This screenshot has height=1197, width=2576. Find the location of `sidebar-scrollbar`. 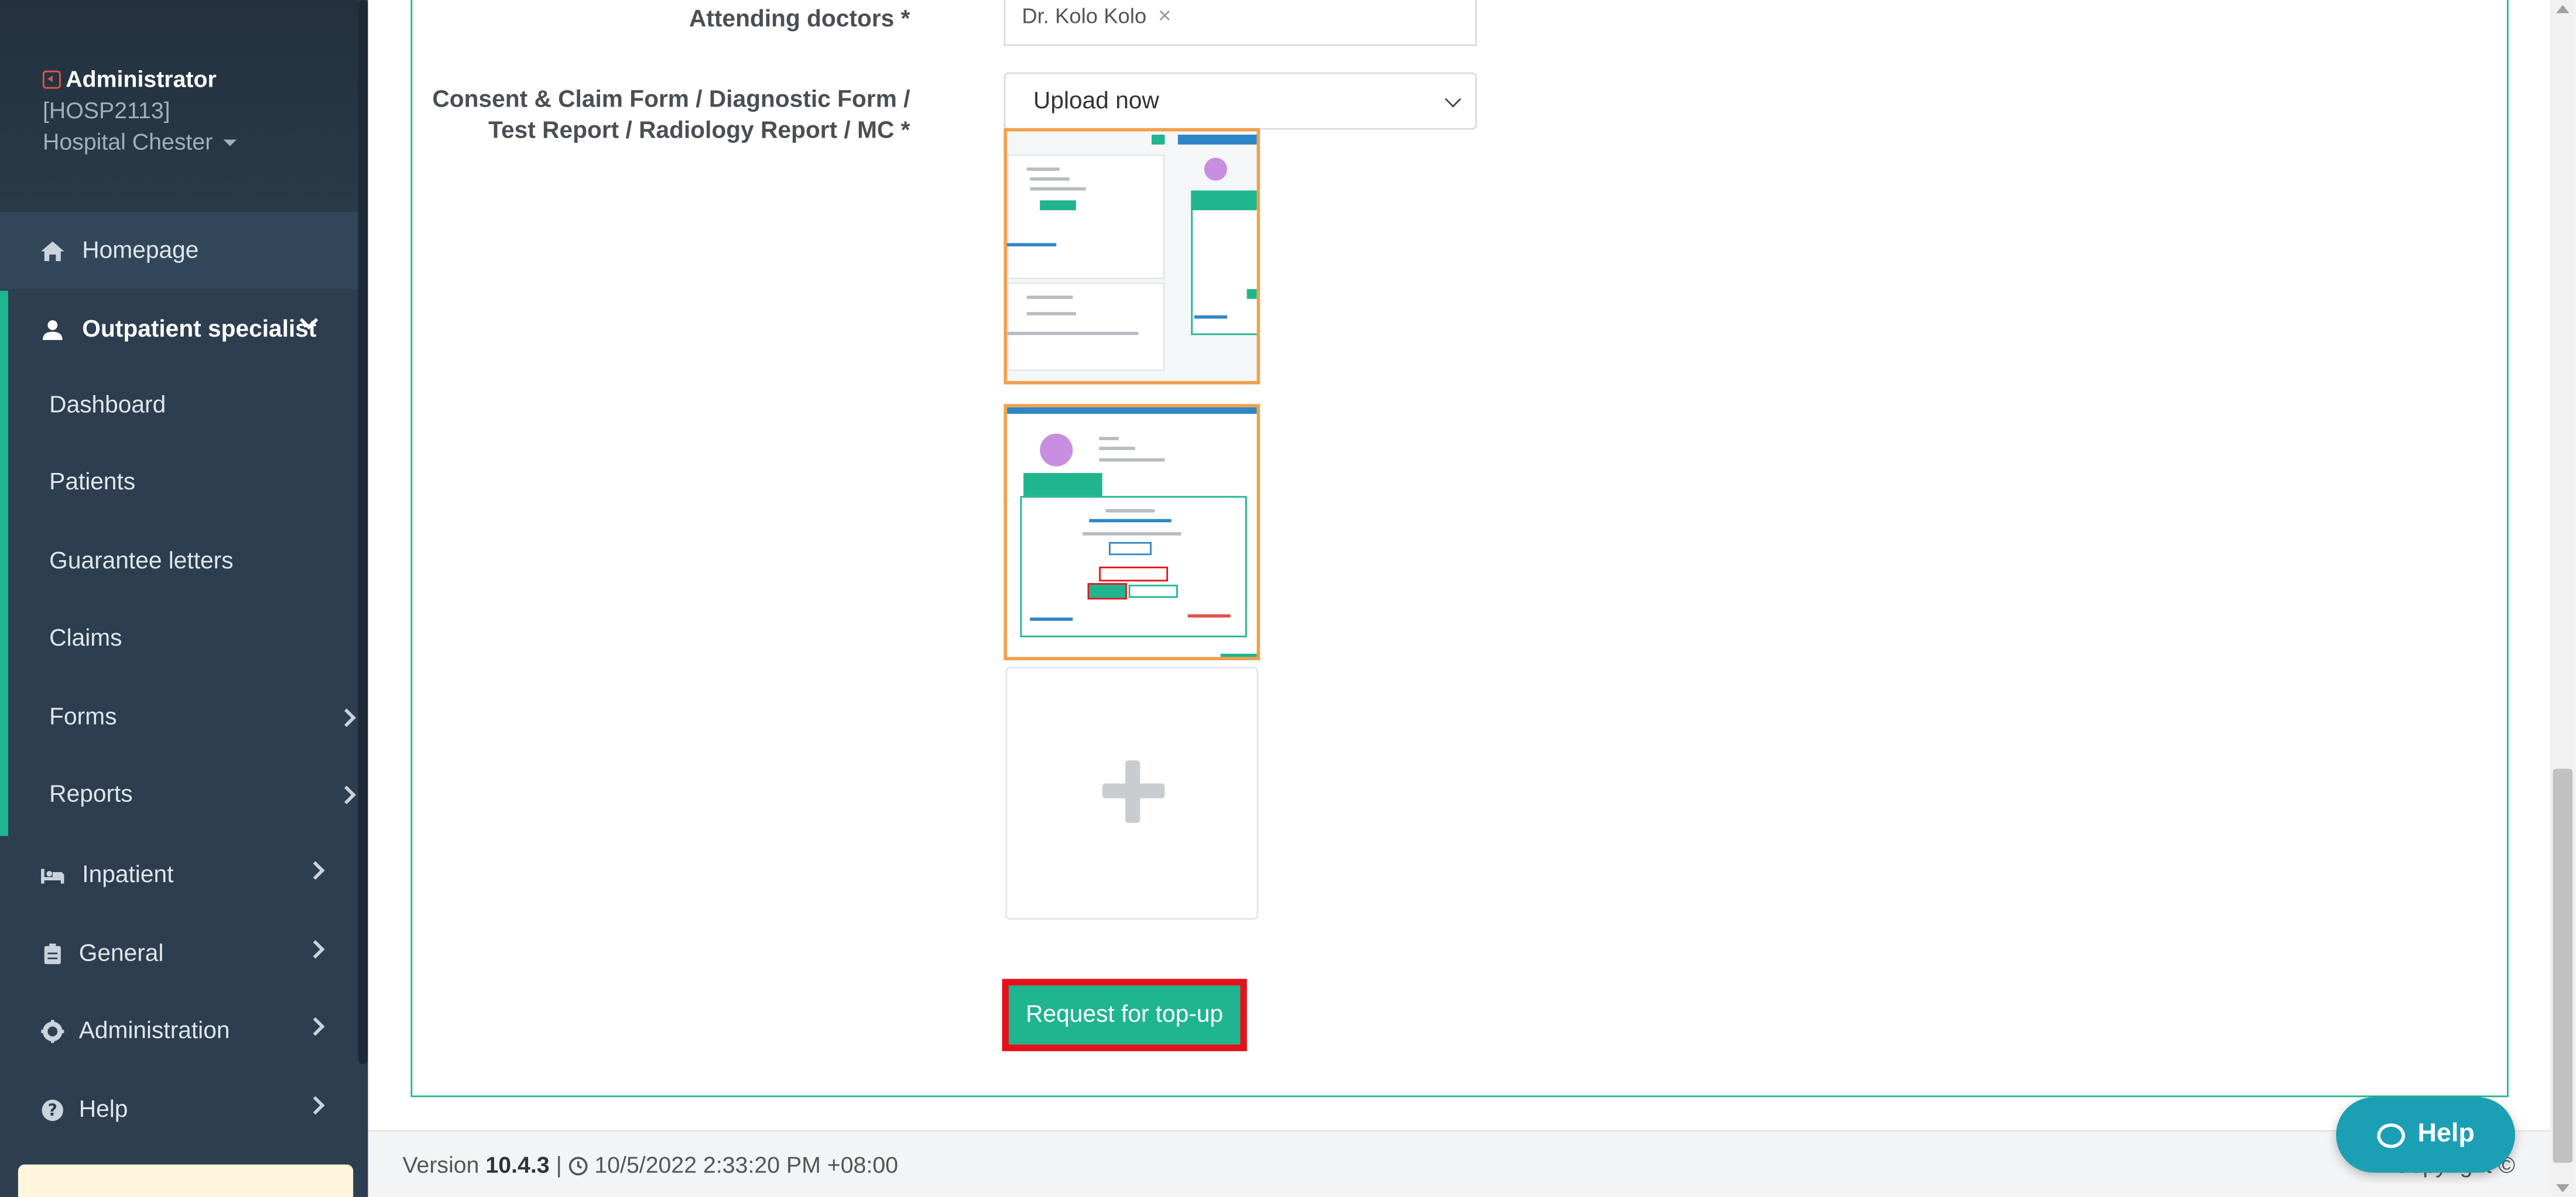

sidebar-scrollbar is located at coordinates (363, 532).